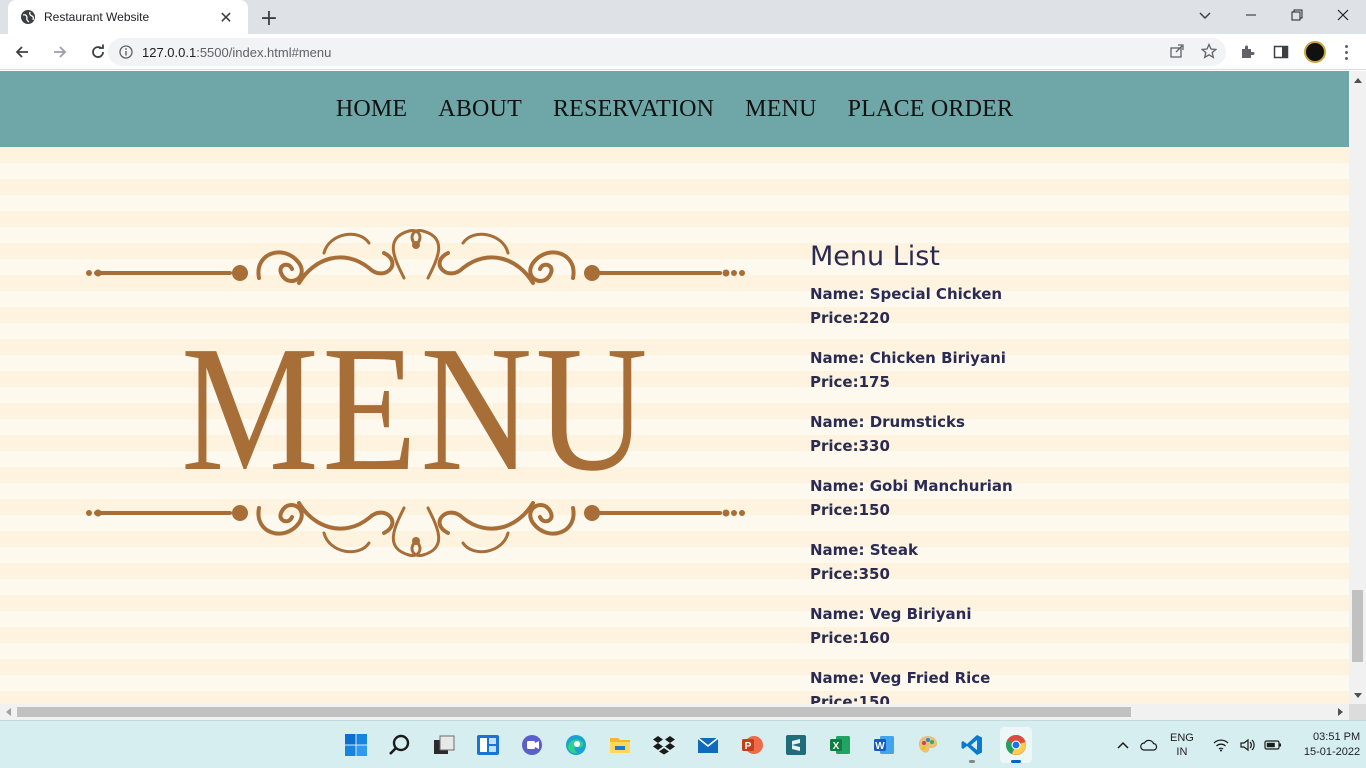 This screenshot has height=768, width=1366. What do you see at coordinates (880, 746) in the screenshot?
I see `svg-text: W` at bounding box center [880, 746].